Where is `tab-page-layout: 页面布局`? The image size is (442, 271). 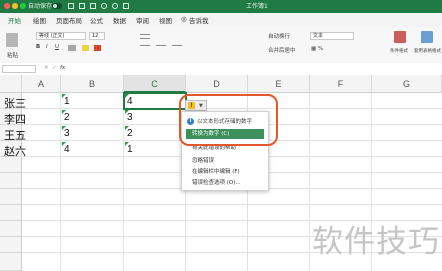 tab-page-layout: 页面布局 is located at coordinates (69, 20).